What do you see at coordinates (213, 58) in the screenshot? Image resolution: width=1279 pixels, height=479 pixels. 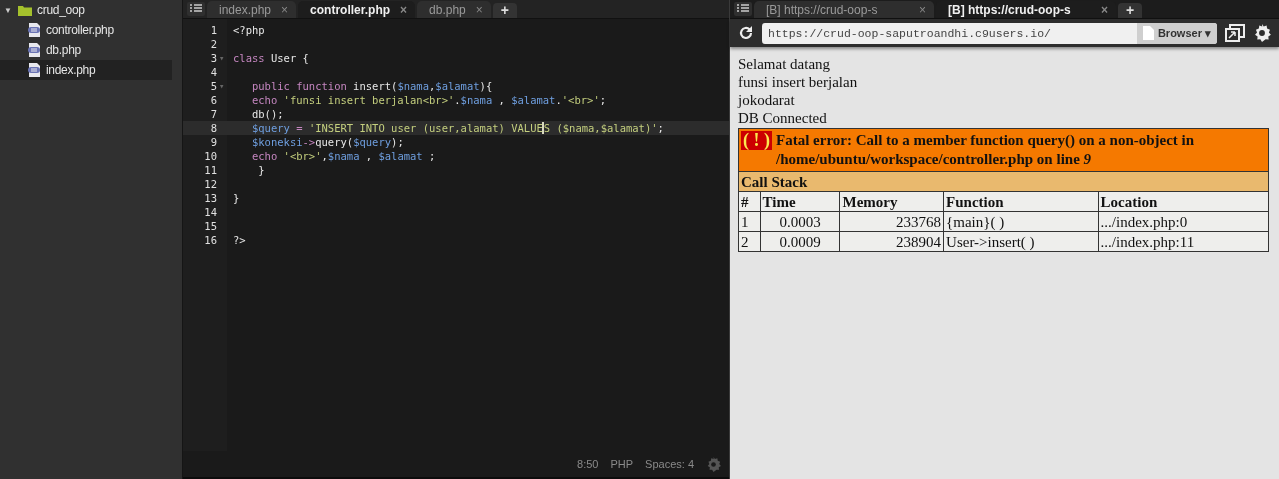 I see `line-number: 3` at bounding box center [213, 58].